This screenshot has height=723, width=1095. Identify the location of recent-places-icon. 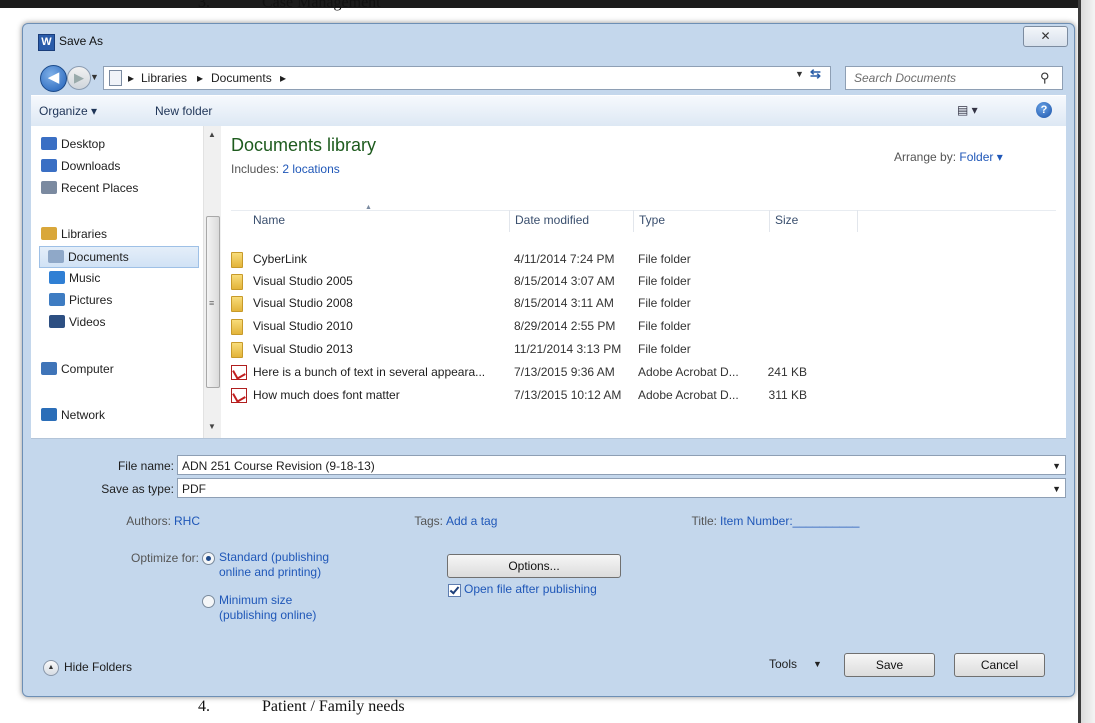
(49, 187).